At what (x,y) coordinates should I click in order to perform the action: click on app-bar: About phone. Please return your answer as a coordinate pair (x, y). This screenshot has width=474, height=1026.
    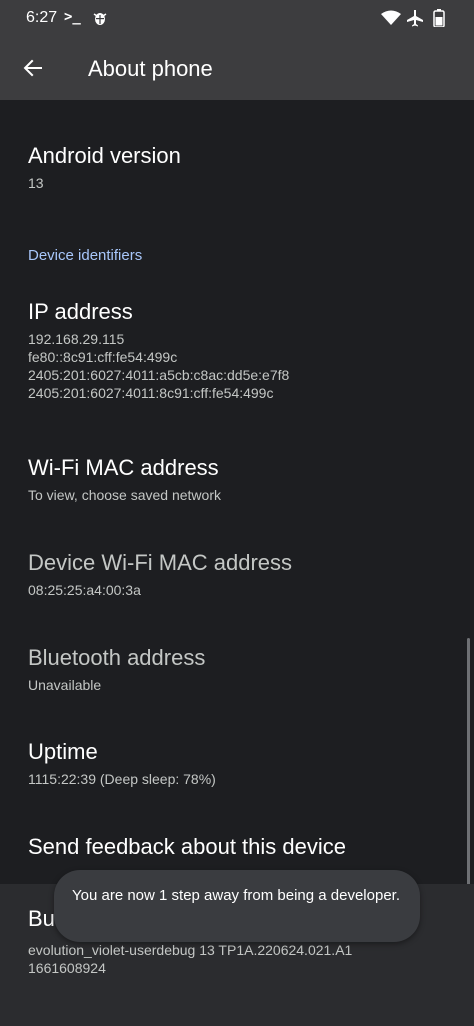
    Looking at the image, I should click on (237, 68).